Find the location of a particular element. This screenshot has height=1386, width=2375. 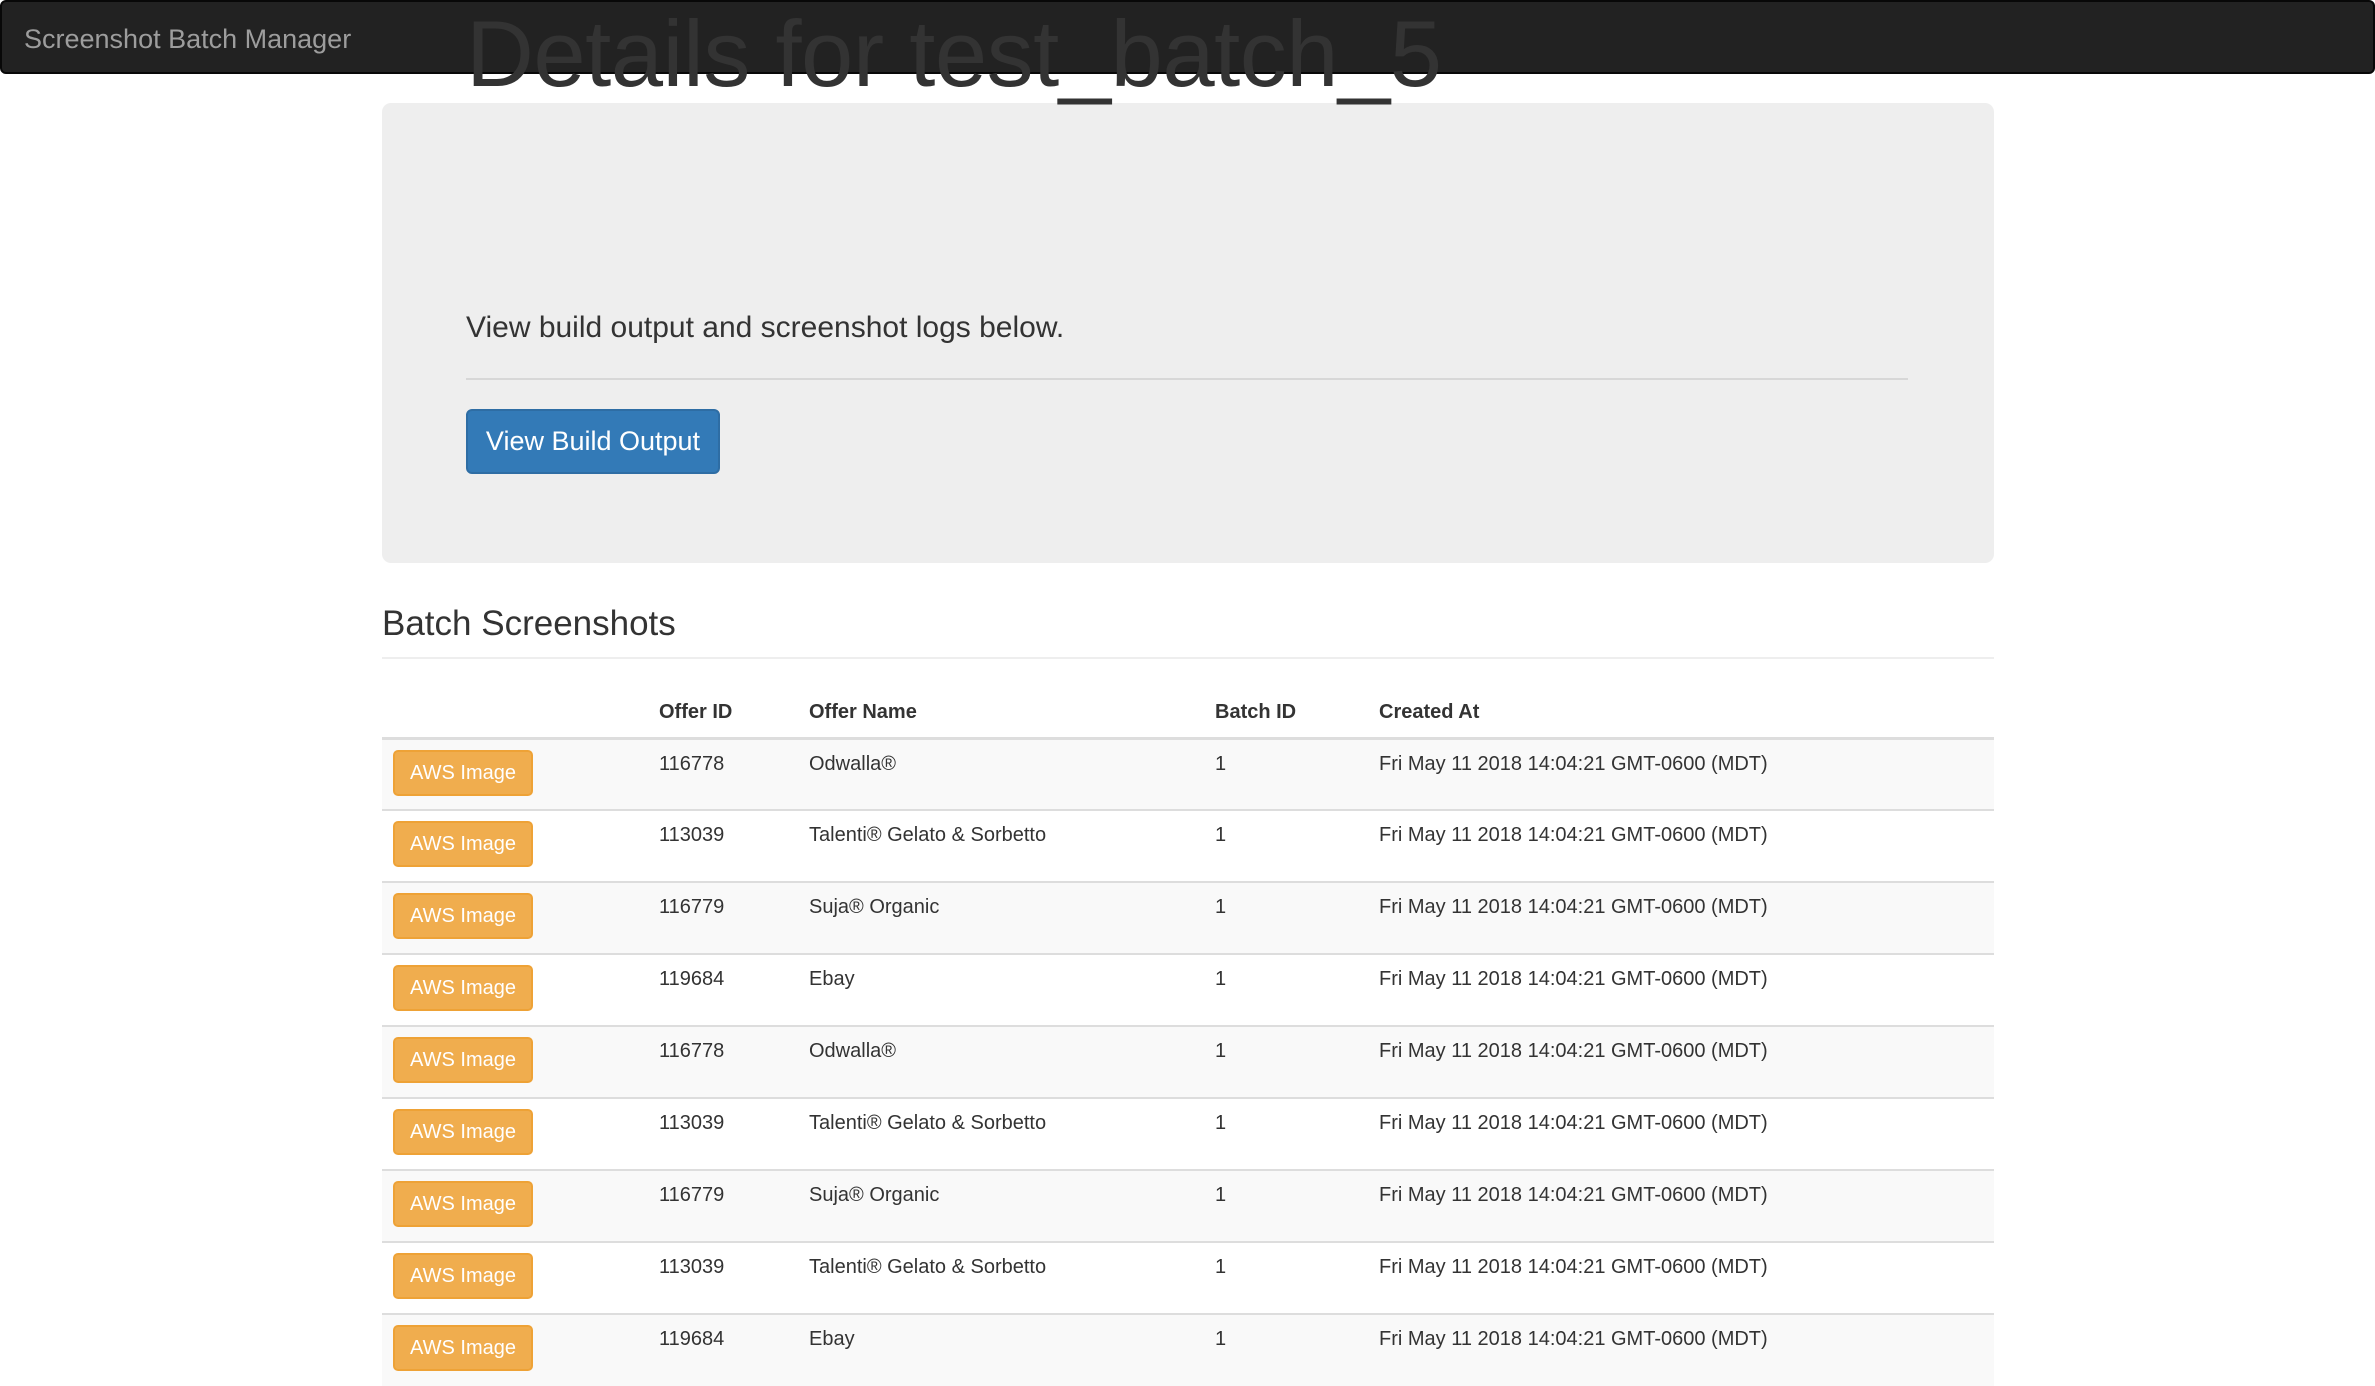

column-header-batch-id: Batch ID is located at coordinates (1286, 714).